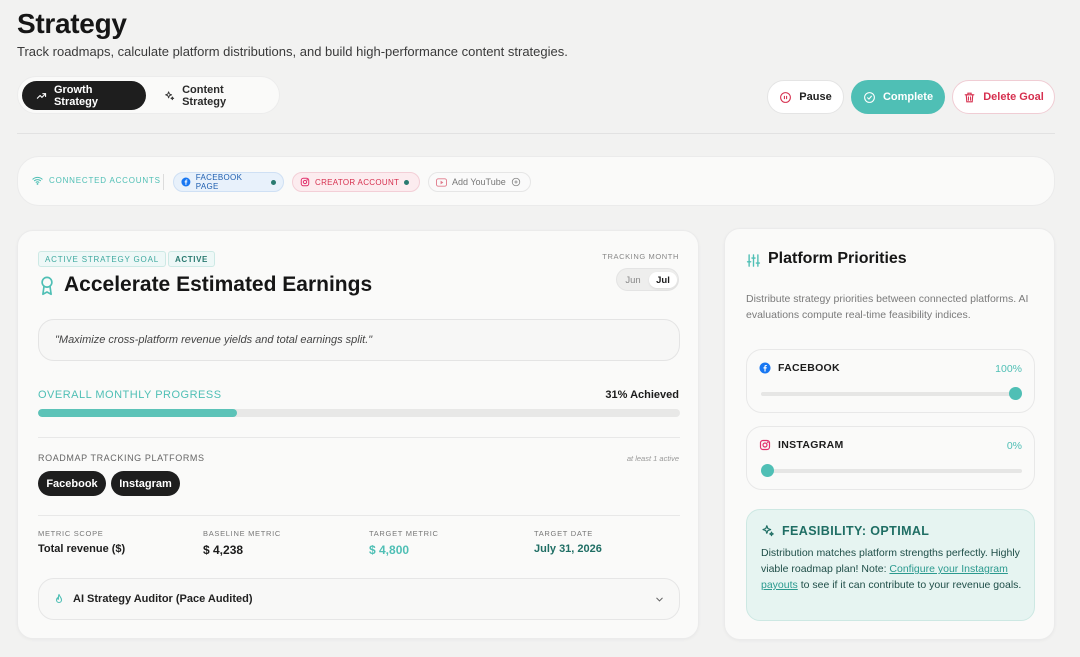 The width and height of the screenshot is (1080, 657). What do you see at coordinates (71, 533) in the screenshot?
I see `metric-scope-label: METRIC SCOPE` at bounding box center [71, 533].